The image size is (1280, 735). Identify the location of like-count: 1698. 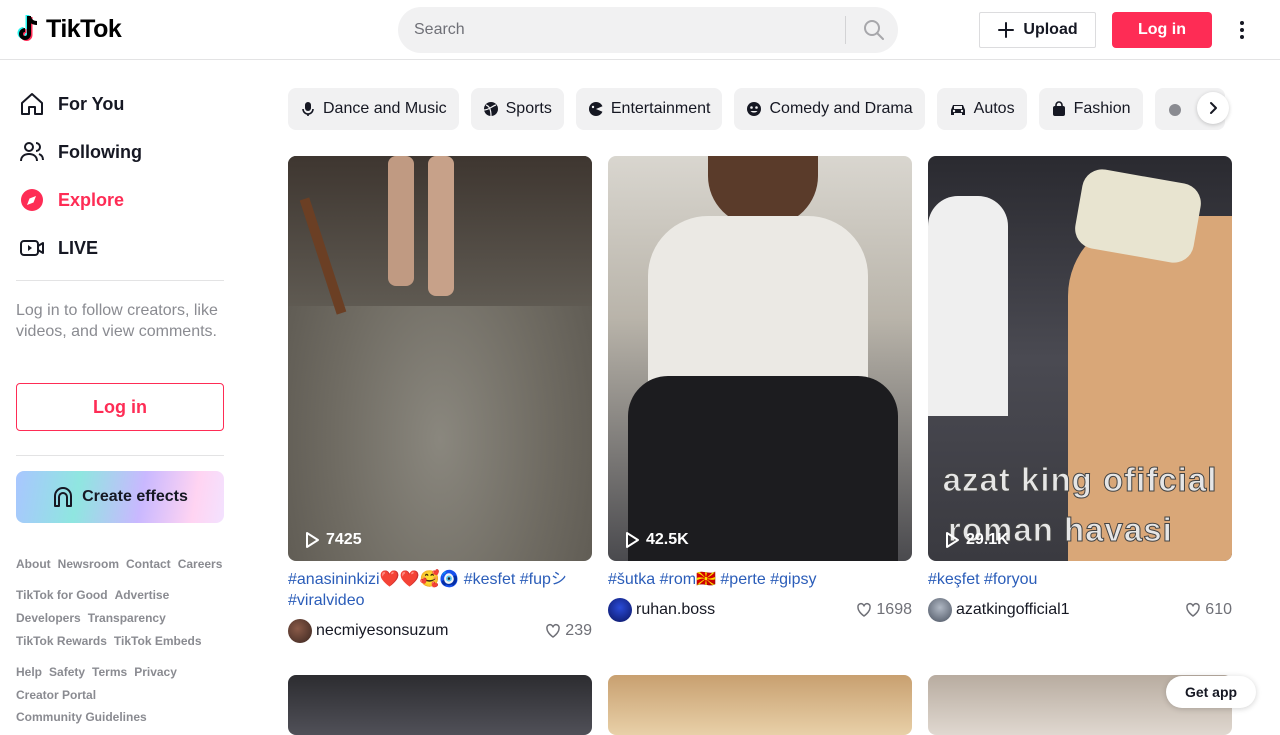
(884, 610).